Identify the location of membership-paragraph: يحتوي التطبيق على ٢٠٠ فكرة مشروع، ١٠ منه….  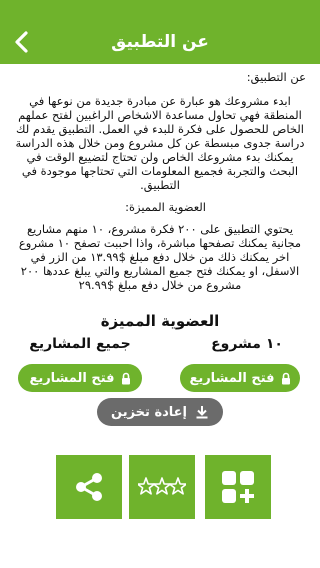
(160, 257).